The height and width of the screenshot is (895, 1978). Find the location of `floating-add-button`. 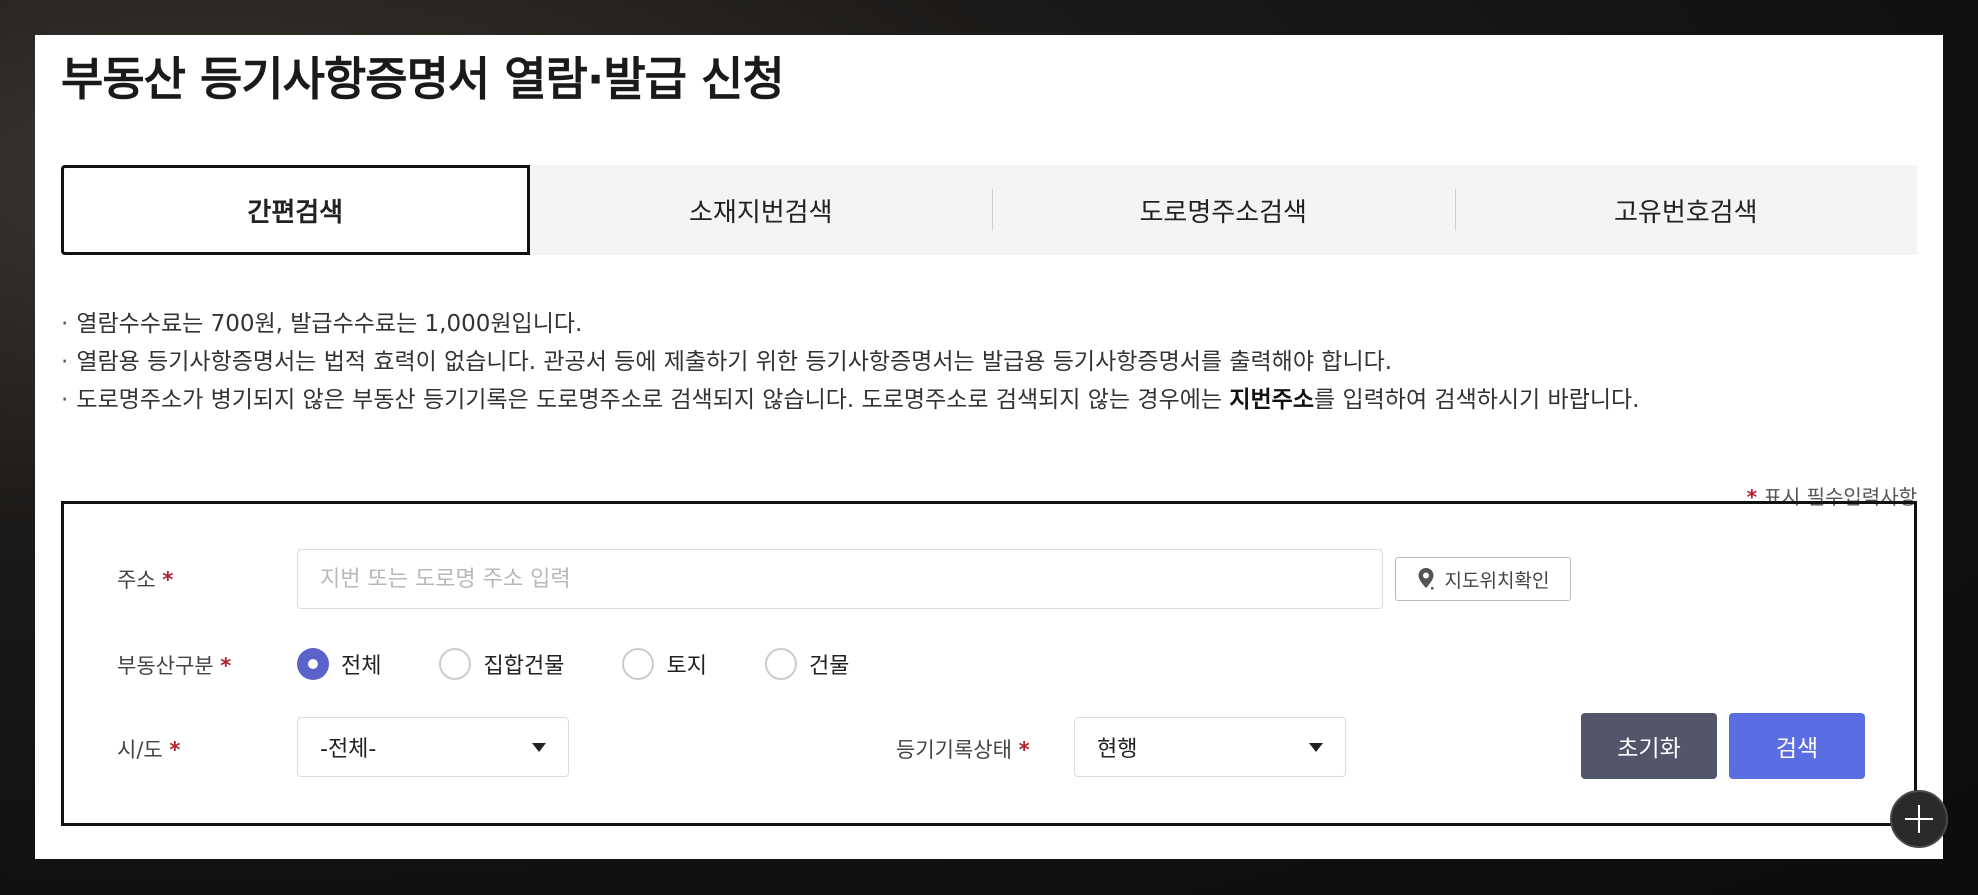

floating-add-button is located at coordinates (1919, 819).